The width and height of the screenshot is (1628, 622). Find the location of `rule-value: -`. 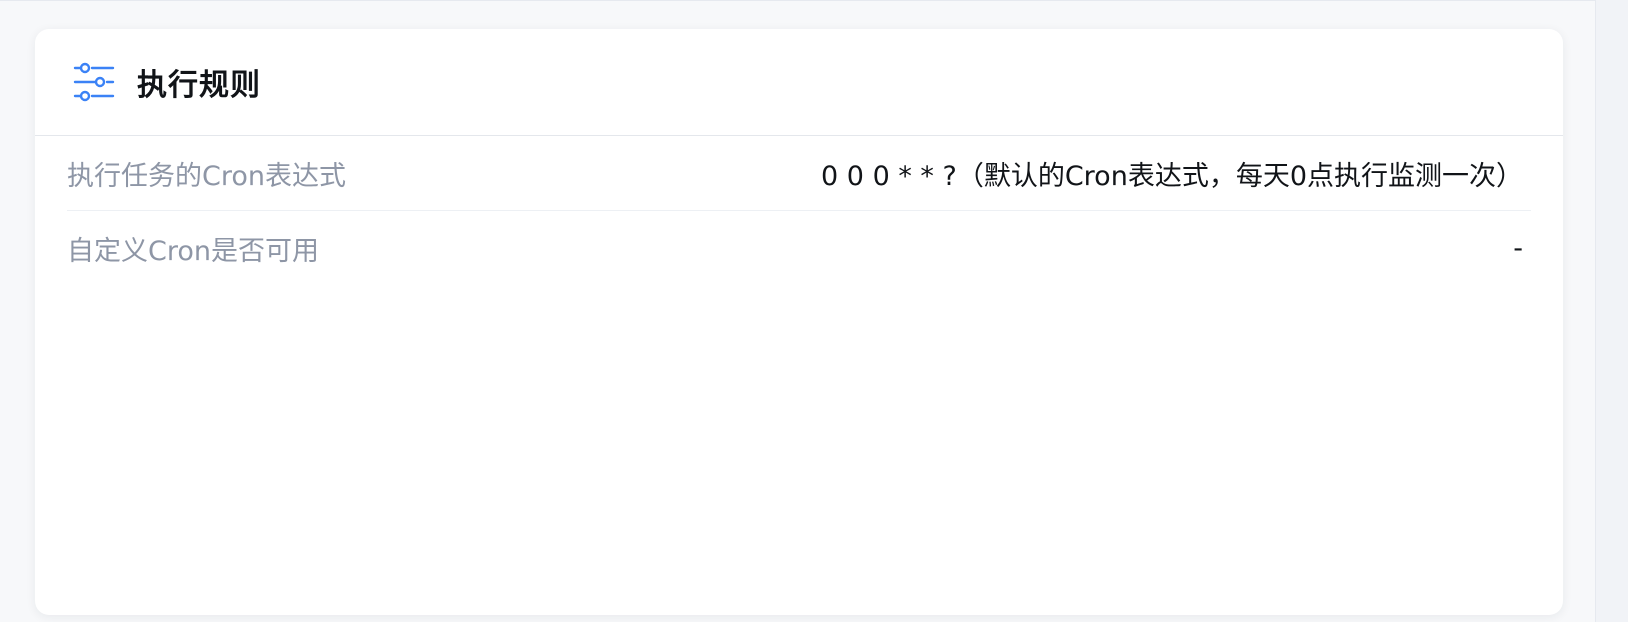

rule-value: - is located at coordinates (1518, 248).